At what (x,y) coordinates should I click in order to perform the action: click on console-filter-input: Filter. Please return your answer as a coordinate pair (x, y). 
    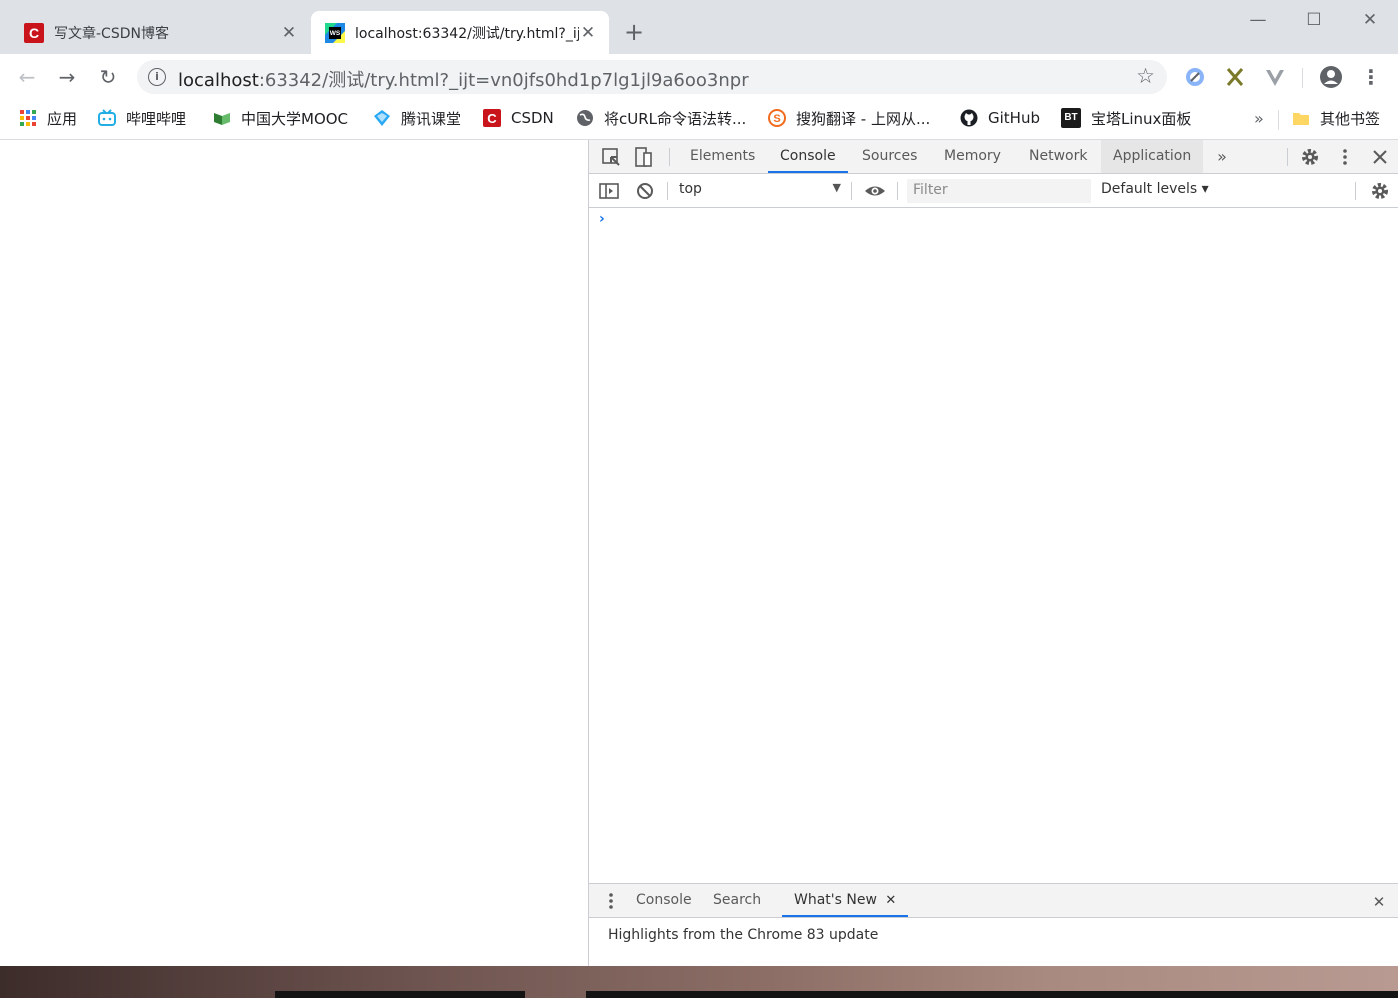
    Looking at the image, I should click on (999, 191).